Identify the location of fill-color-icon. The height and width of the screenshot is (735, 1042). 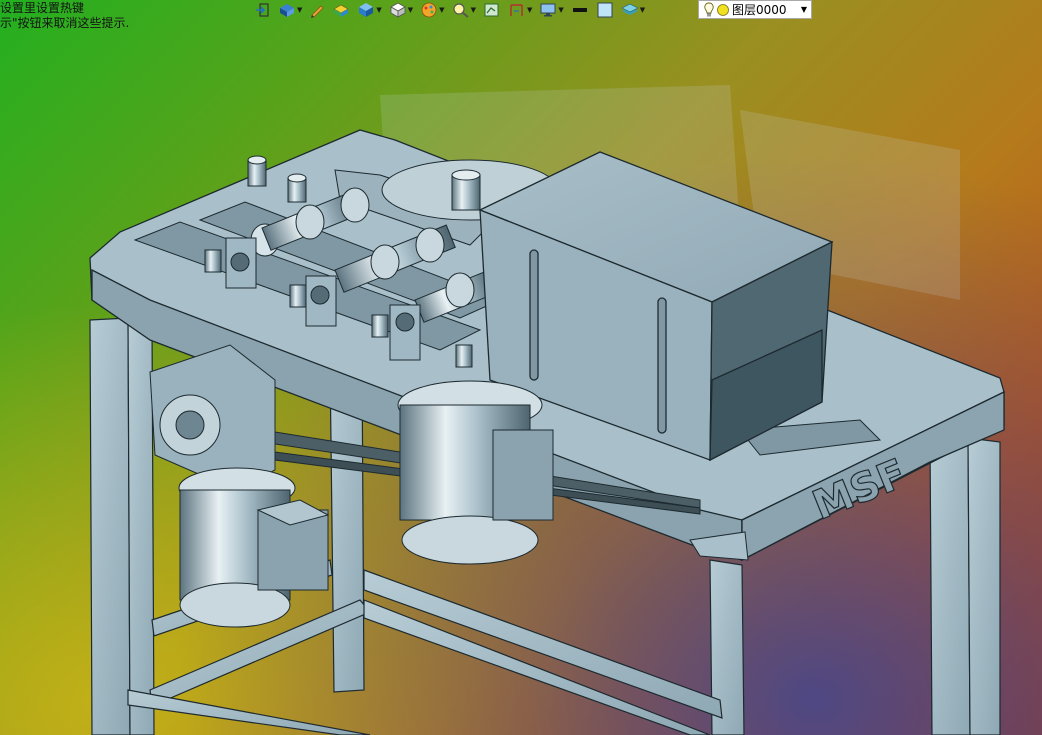
(605, 10).